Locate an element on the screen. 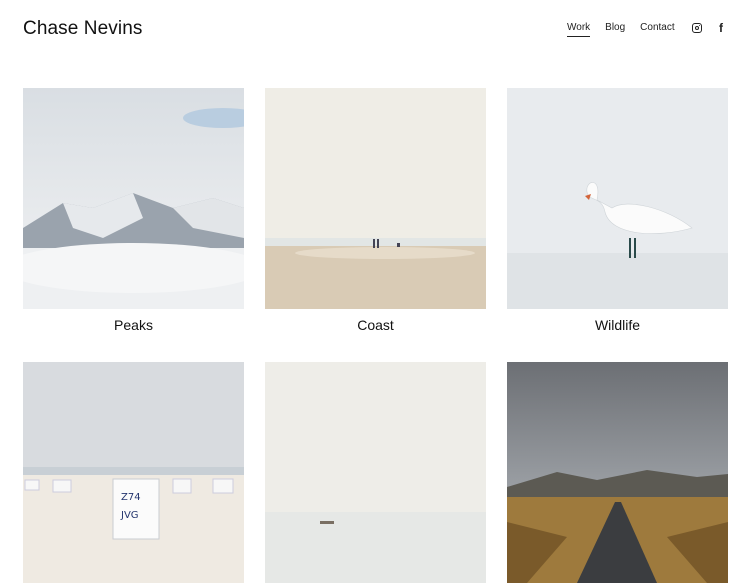  nav-item-contact: Contact is located at coordinates (657, 29).